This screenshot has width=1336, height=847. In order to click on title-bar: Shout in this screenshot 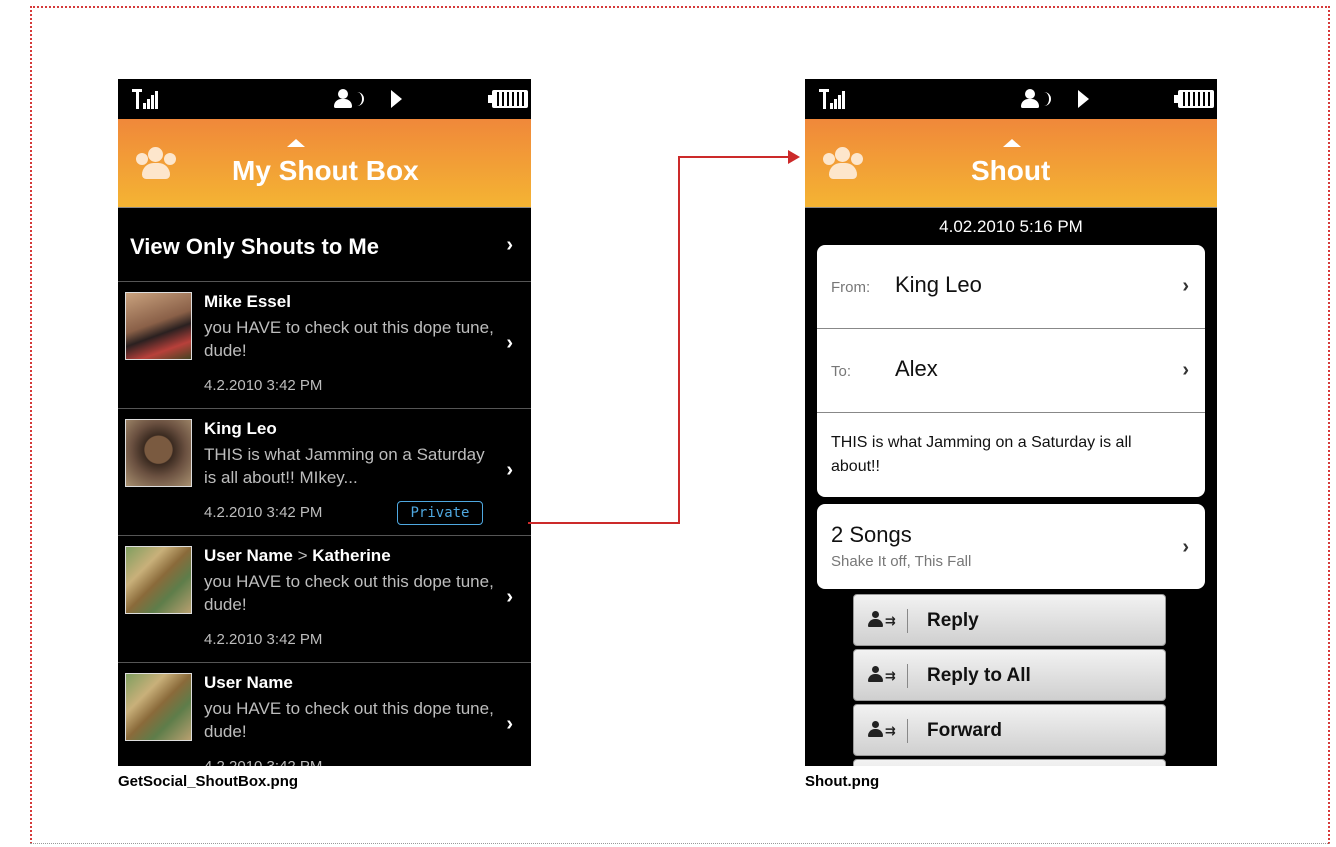, I will do `click(1011, 163)`.